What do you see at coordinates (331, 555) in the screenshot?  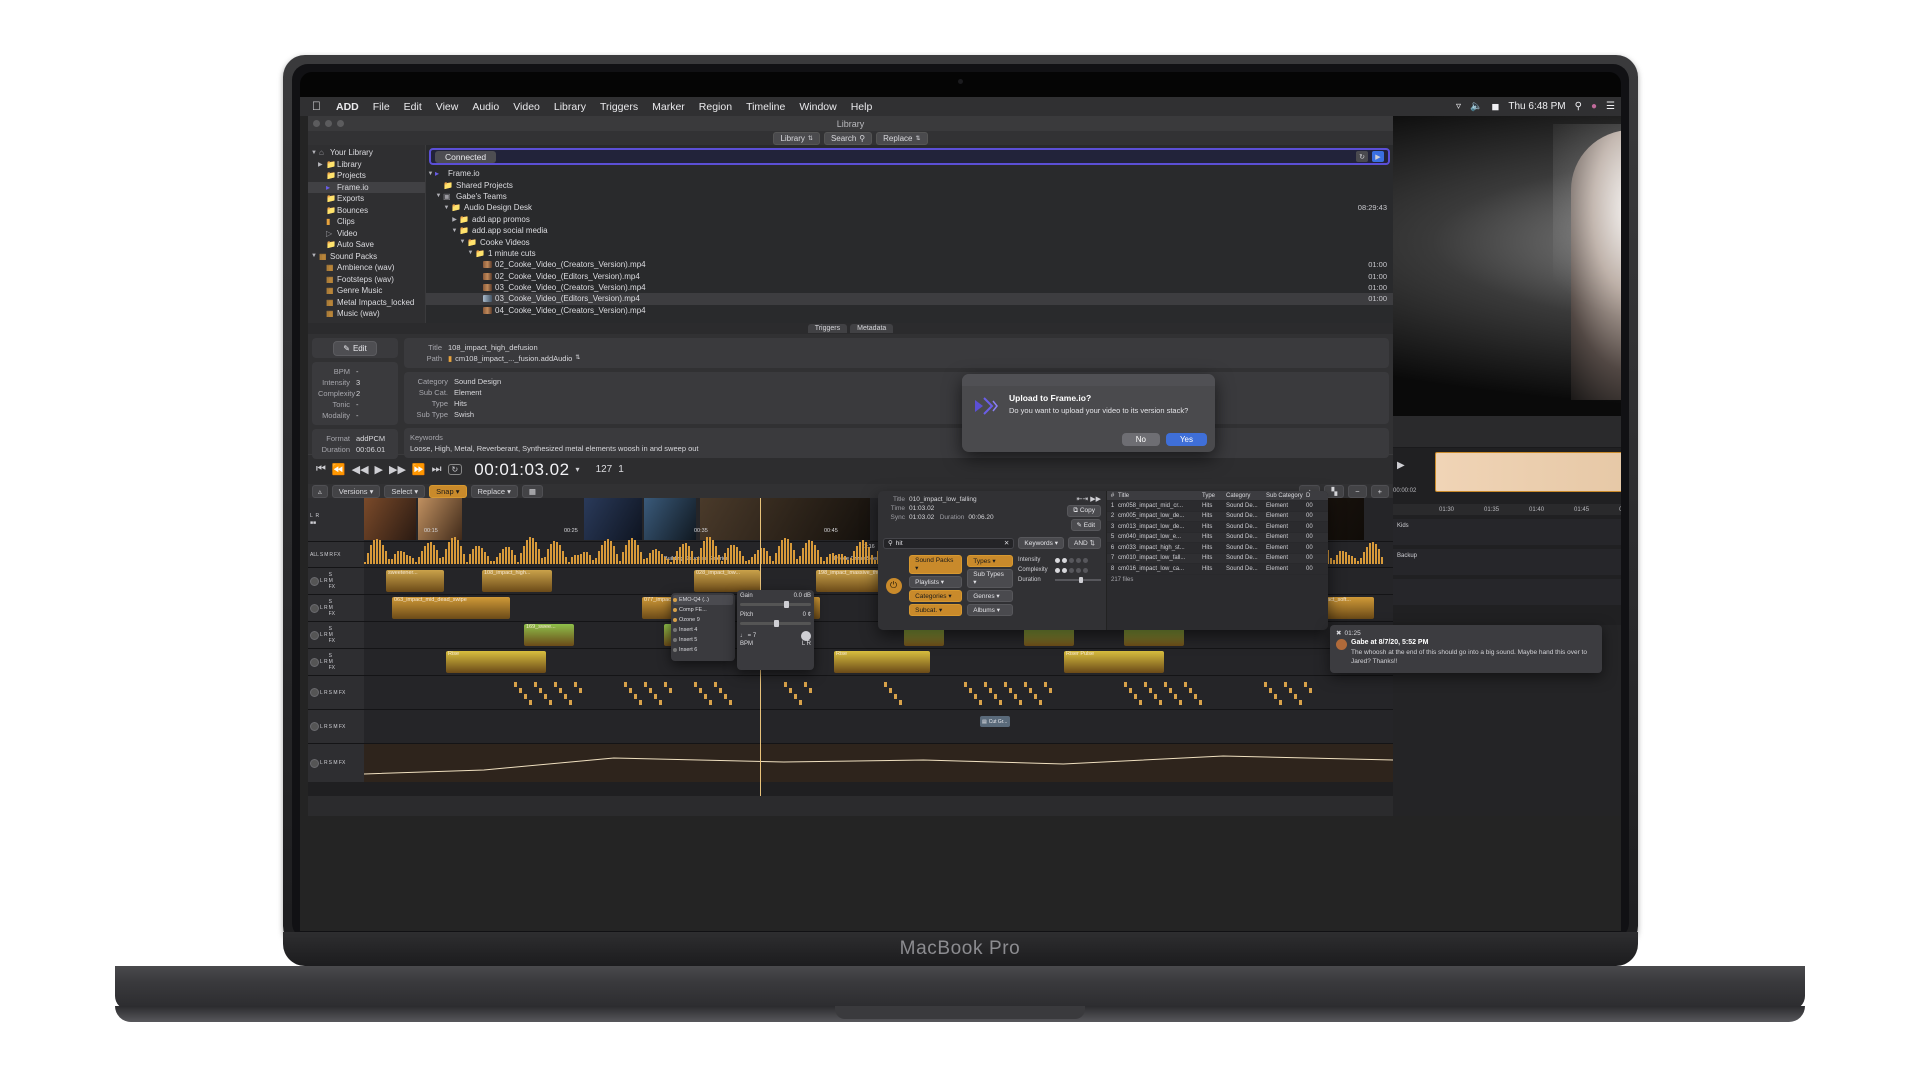 I see `rec-label: R` at bounding box center [331, 555].